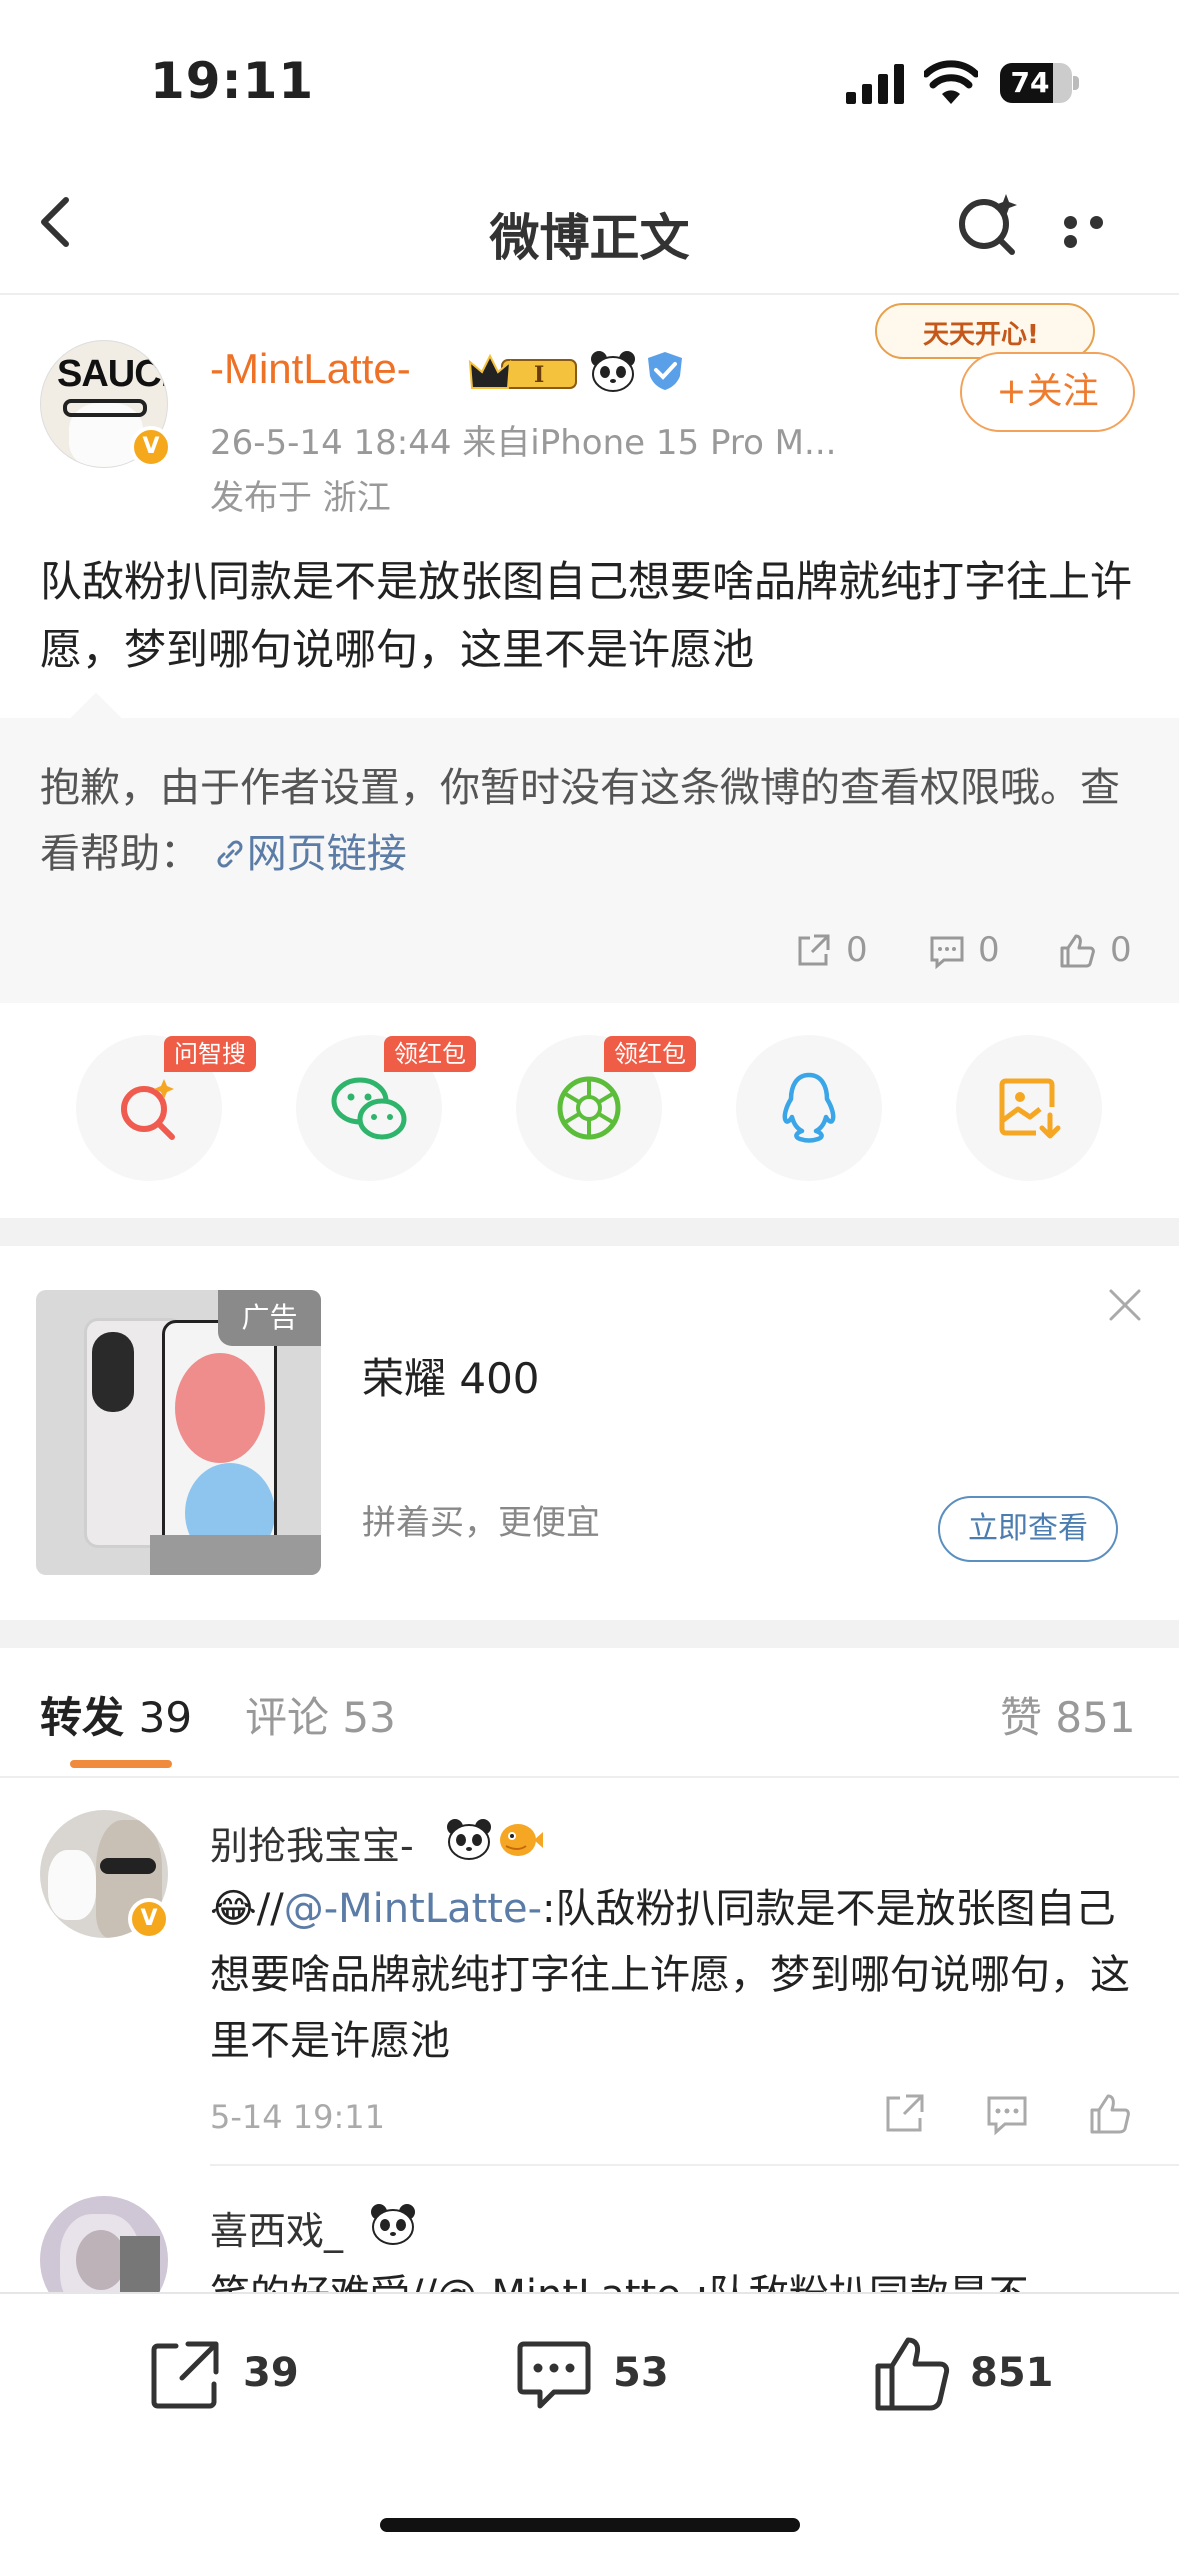 This screenshot has height=2556, width=1179. Describe the element at coordinates (989, 950) in the screenshot. I see `retweet-comment-count: 0` at that location.